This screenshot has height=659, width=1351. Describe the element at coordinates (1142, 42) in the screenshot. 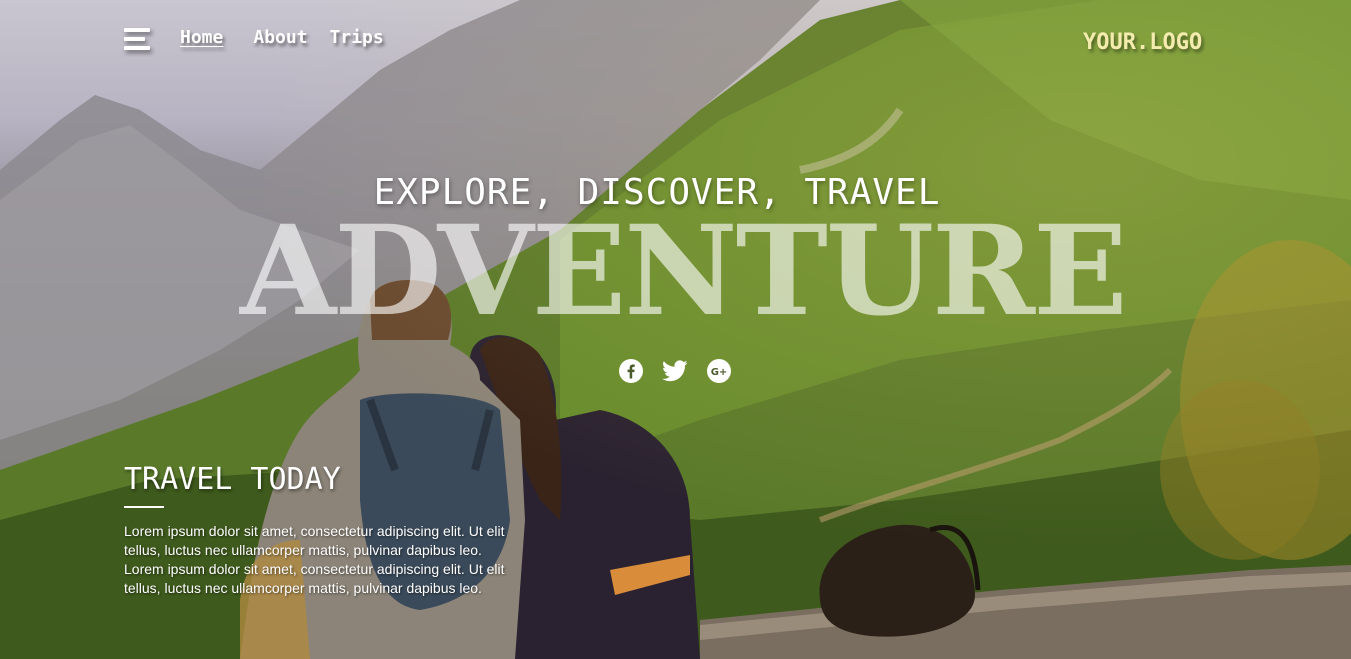

I see `logo: YOUR.LOGO` at that location.